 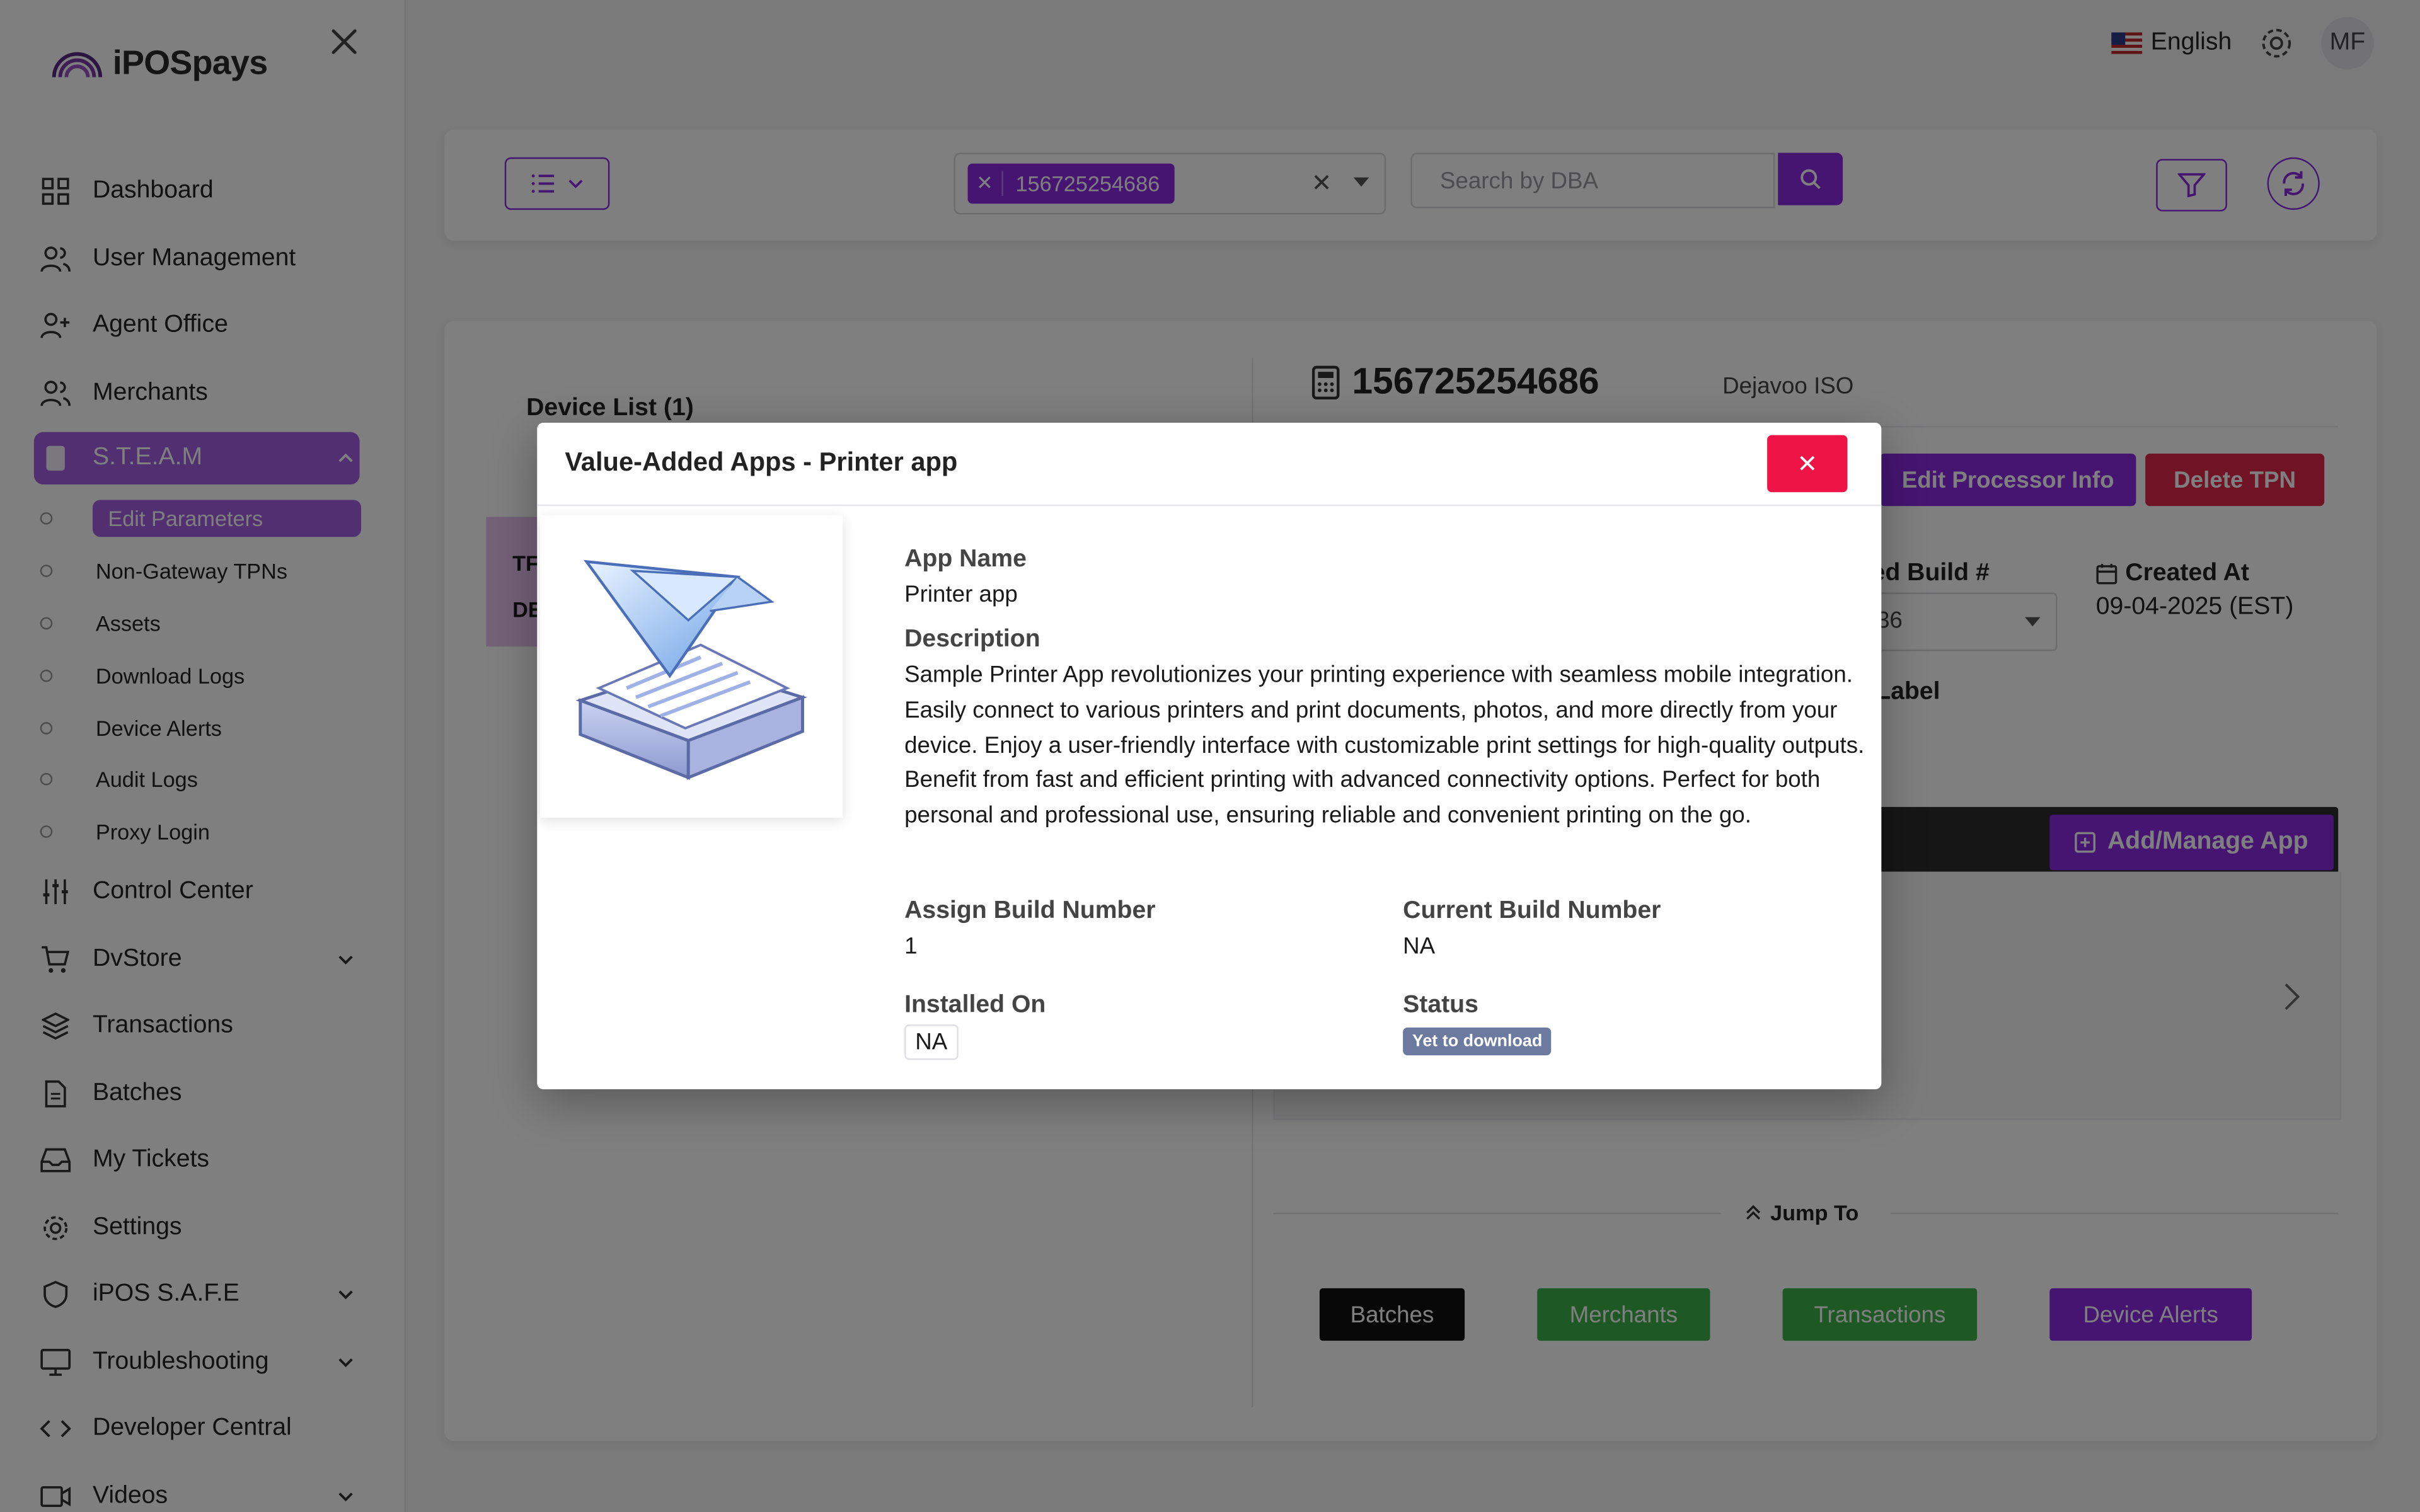 I want to click on description-label: Description, so click(x=972, y=639).